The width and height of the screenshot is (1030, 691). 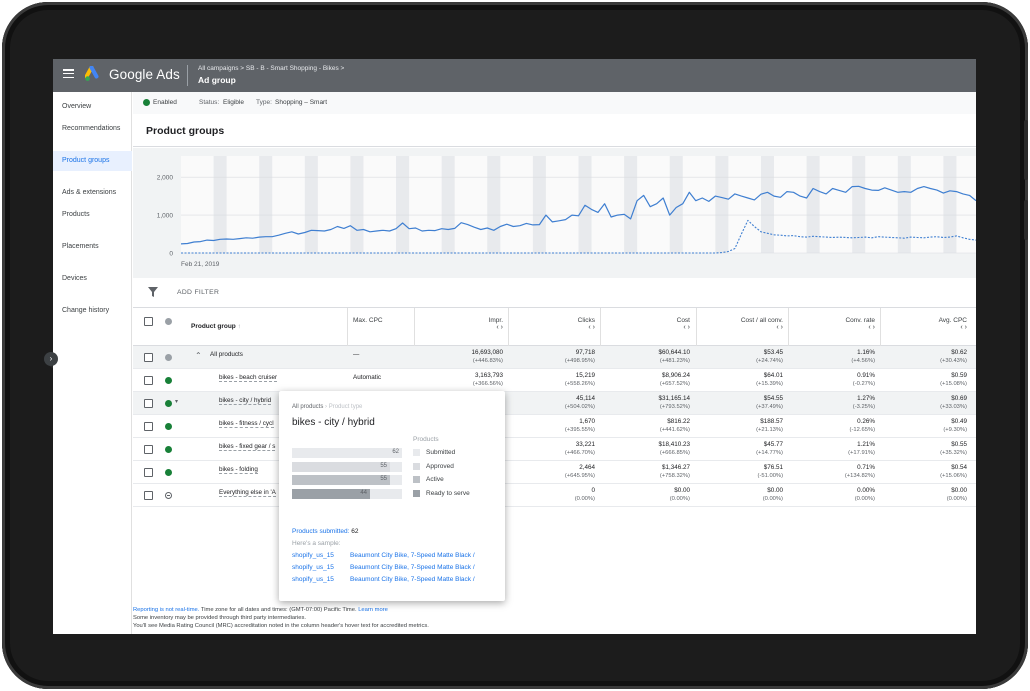 I want to click on select-all-checkbox, so click(x=148, y=321).